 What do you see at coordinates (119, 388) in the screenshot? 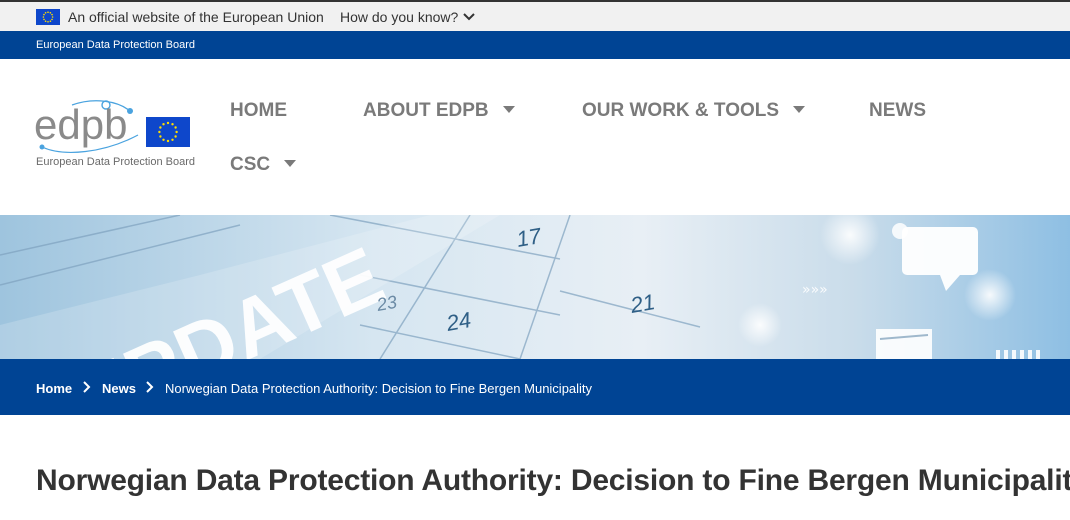
I see `breadcrumb-news: News` at bounding box center [119, 388].